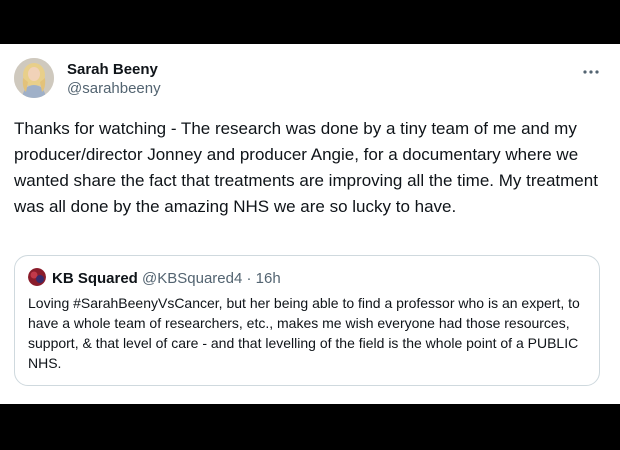  I want to click on quote-display-name: KB Squared, so click(95, 278).